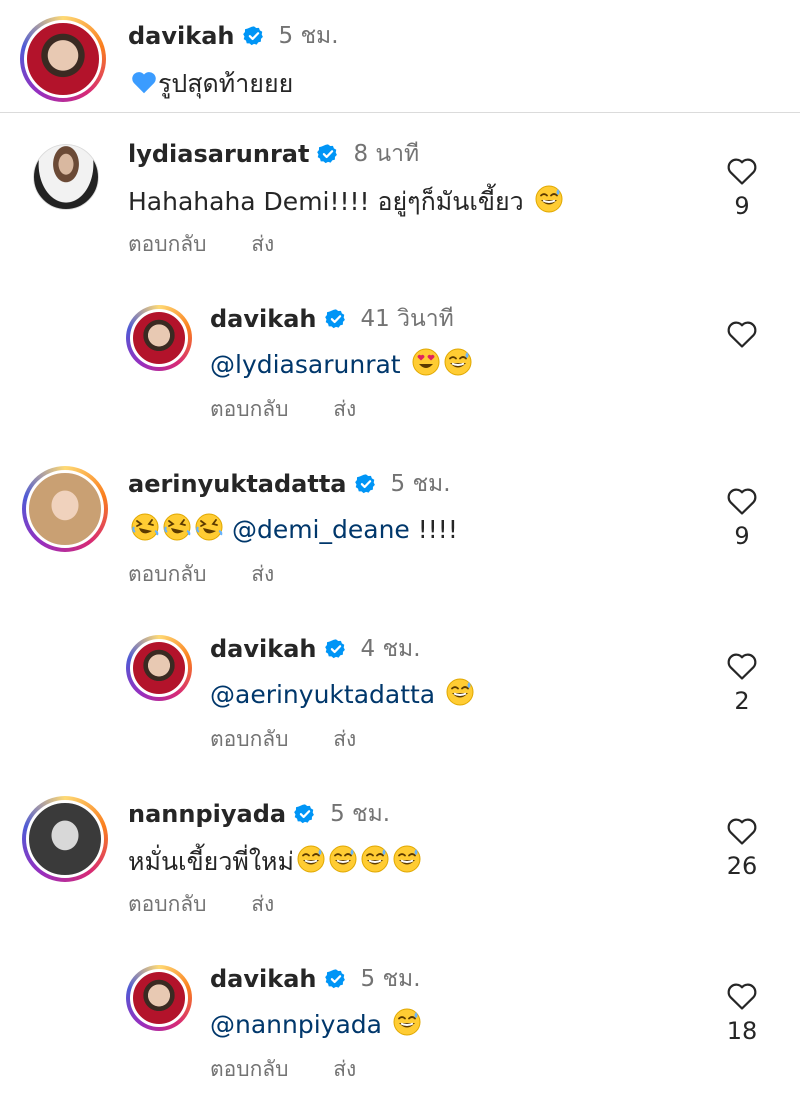 The image size is (800, 1103). I want to click on username: lydiasarunrat, so click(218, 154).